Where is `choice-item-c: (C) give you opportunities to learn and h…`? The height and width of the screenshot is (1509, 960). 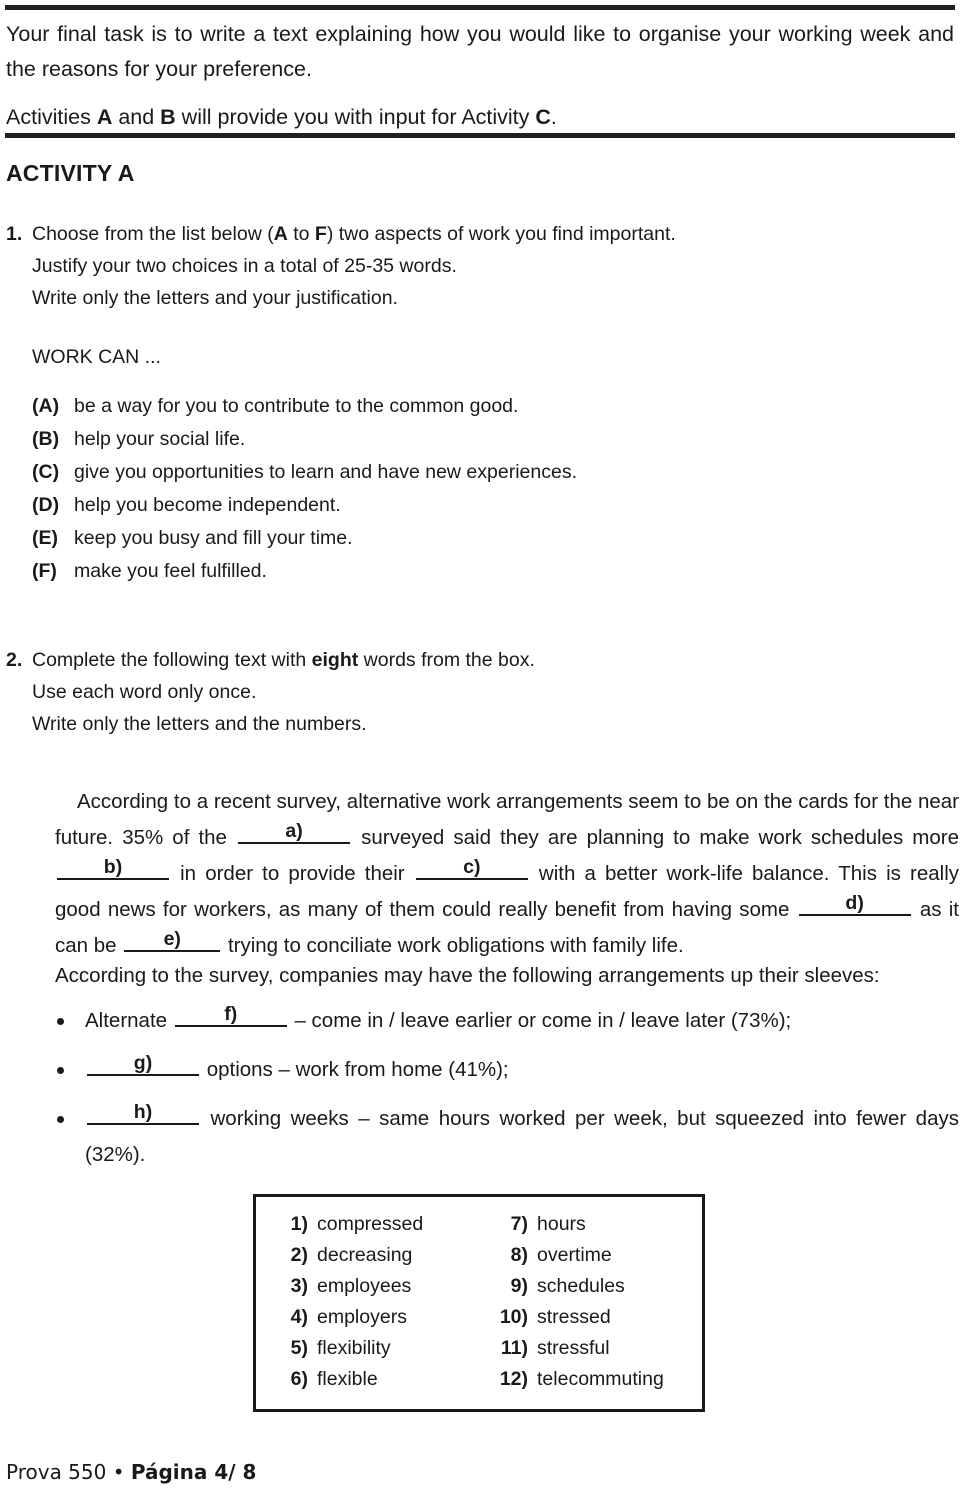
choice-item-c: (C) give you opportunities to learn and h… is located at coordinates (382, 472).